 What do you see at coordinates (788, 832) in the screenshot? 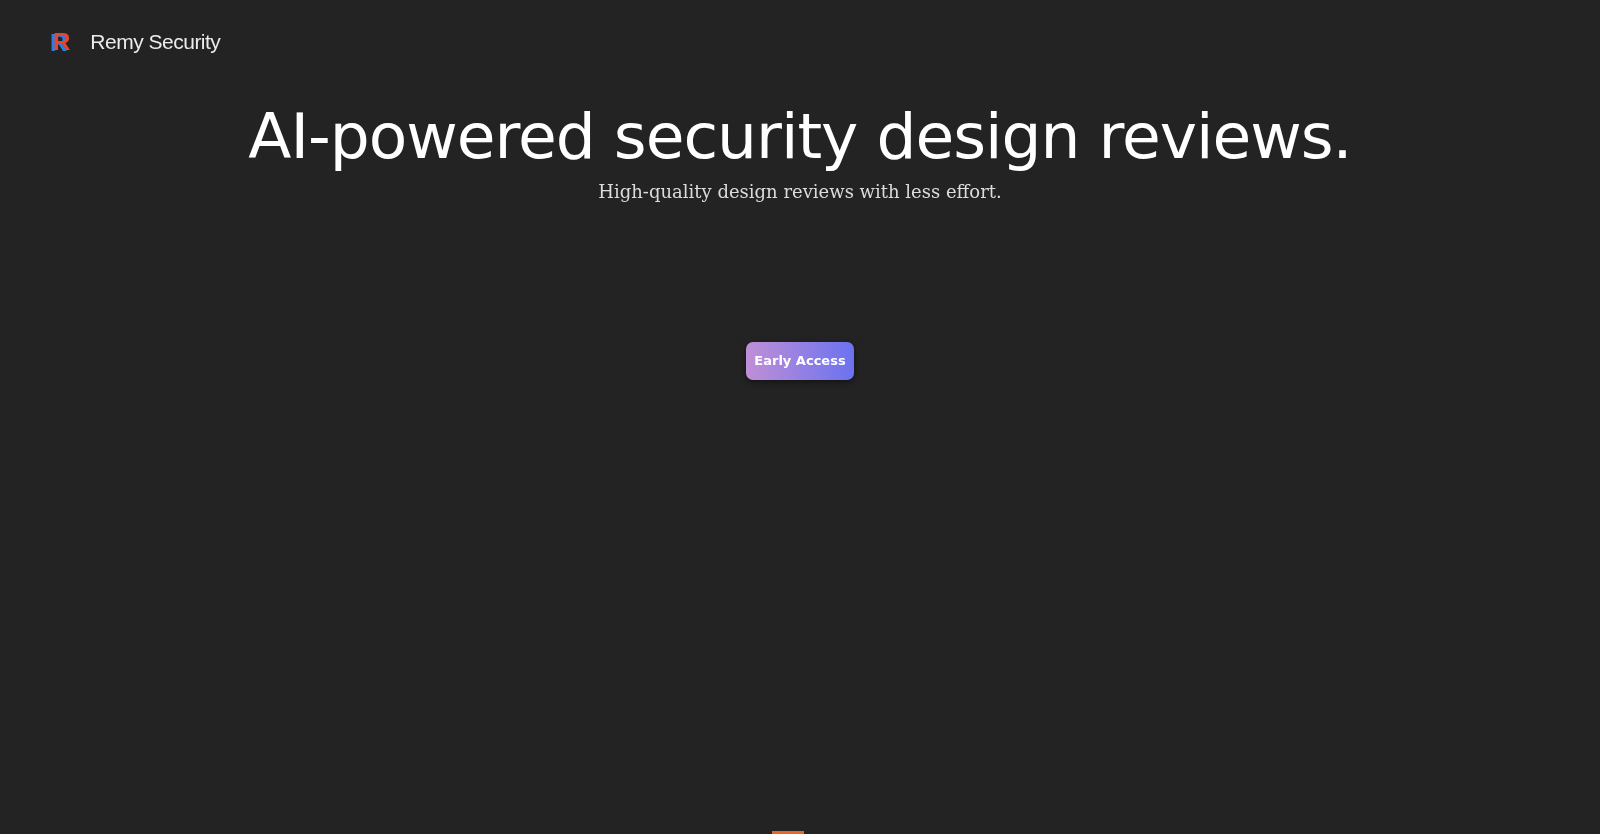
I see `bottom-marker` at bounding box center [788, 832].